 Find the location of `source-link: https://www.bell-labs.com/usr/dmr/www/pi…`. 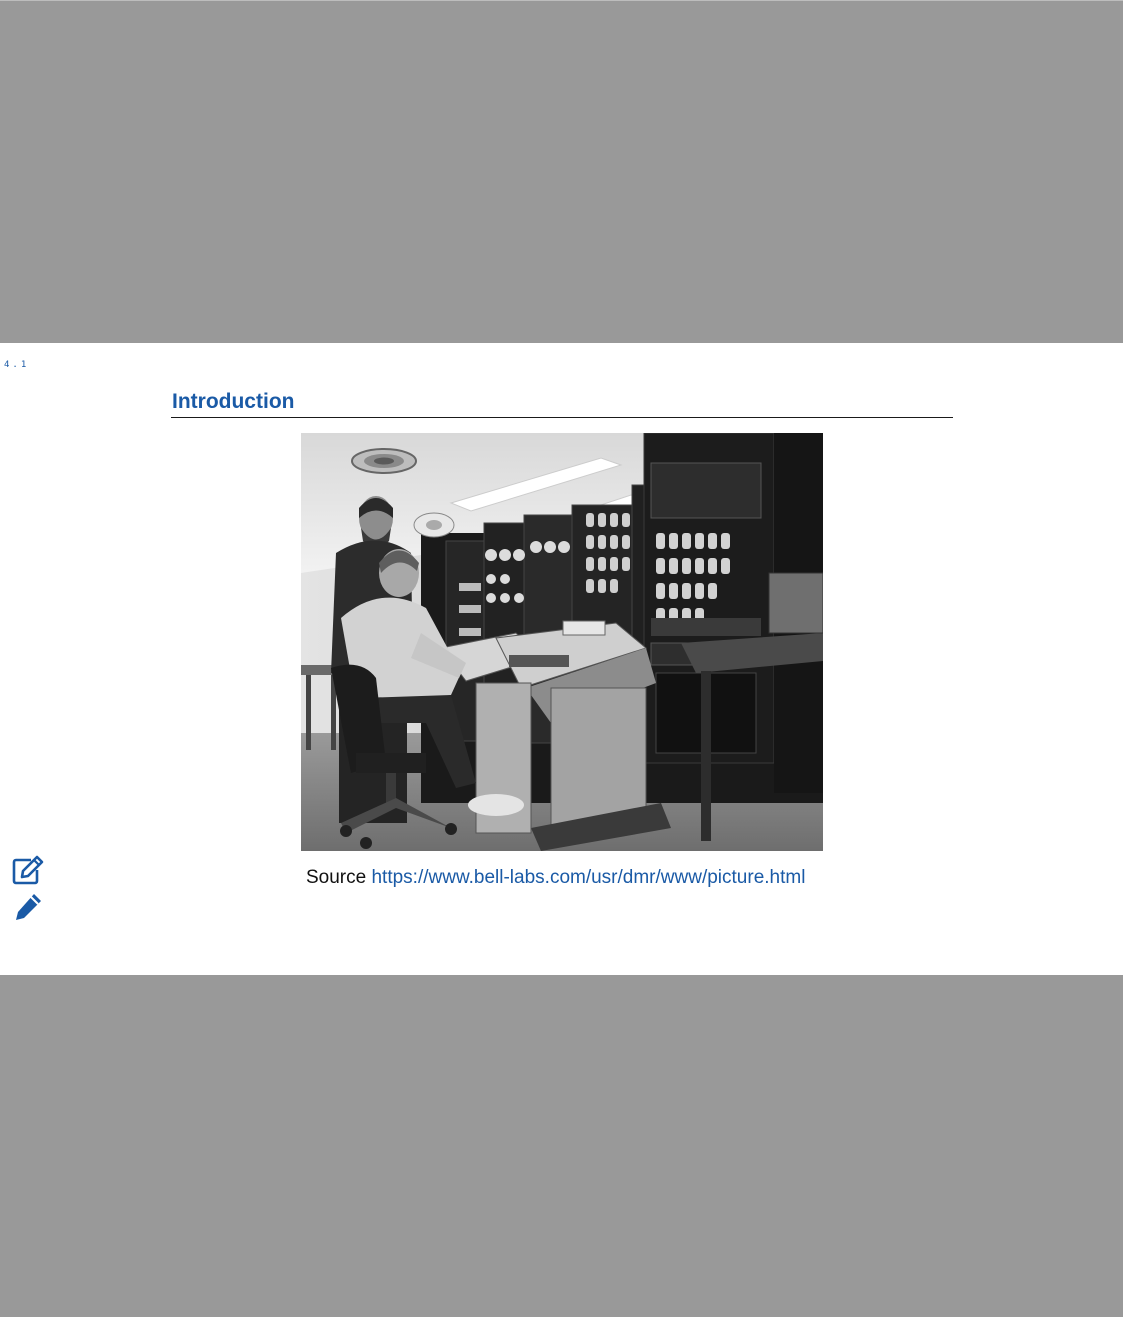

source-link: https://www.bell-labs.com/usr/dmr/www/pi… is located at coordinates (588, 877).